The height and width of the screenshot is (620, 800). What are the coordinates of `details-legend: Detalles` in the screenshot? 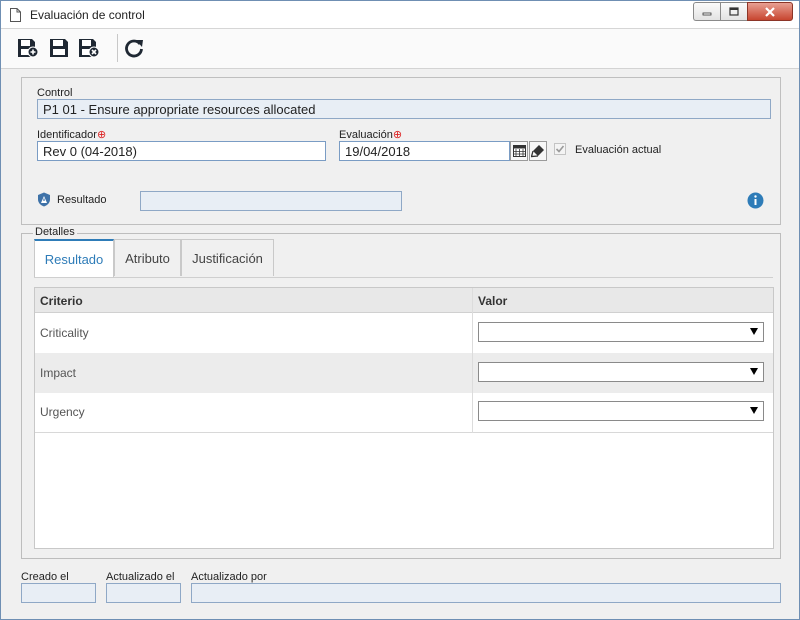 It's located at (55, 232).